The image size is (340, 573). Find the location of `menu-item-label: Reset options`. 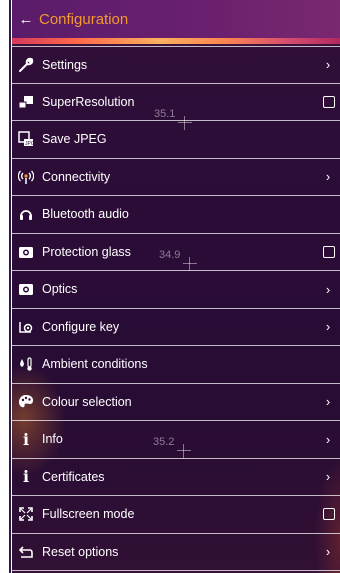

menu-item-label: Reset options is located at coordinates (80, 551).